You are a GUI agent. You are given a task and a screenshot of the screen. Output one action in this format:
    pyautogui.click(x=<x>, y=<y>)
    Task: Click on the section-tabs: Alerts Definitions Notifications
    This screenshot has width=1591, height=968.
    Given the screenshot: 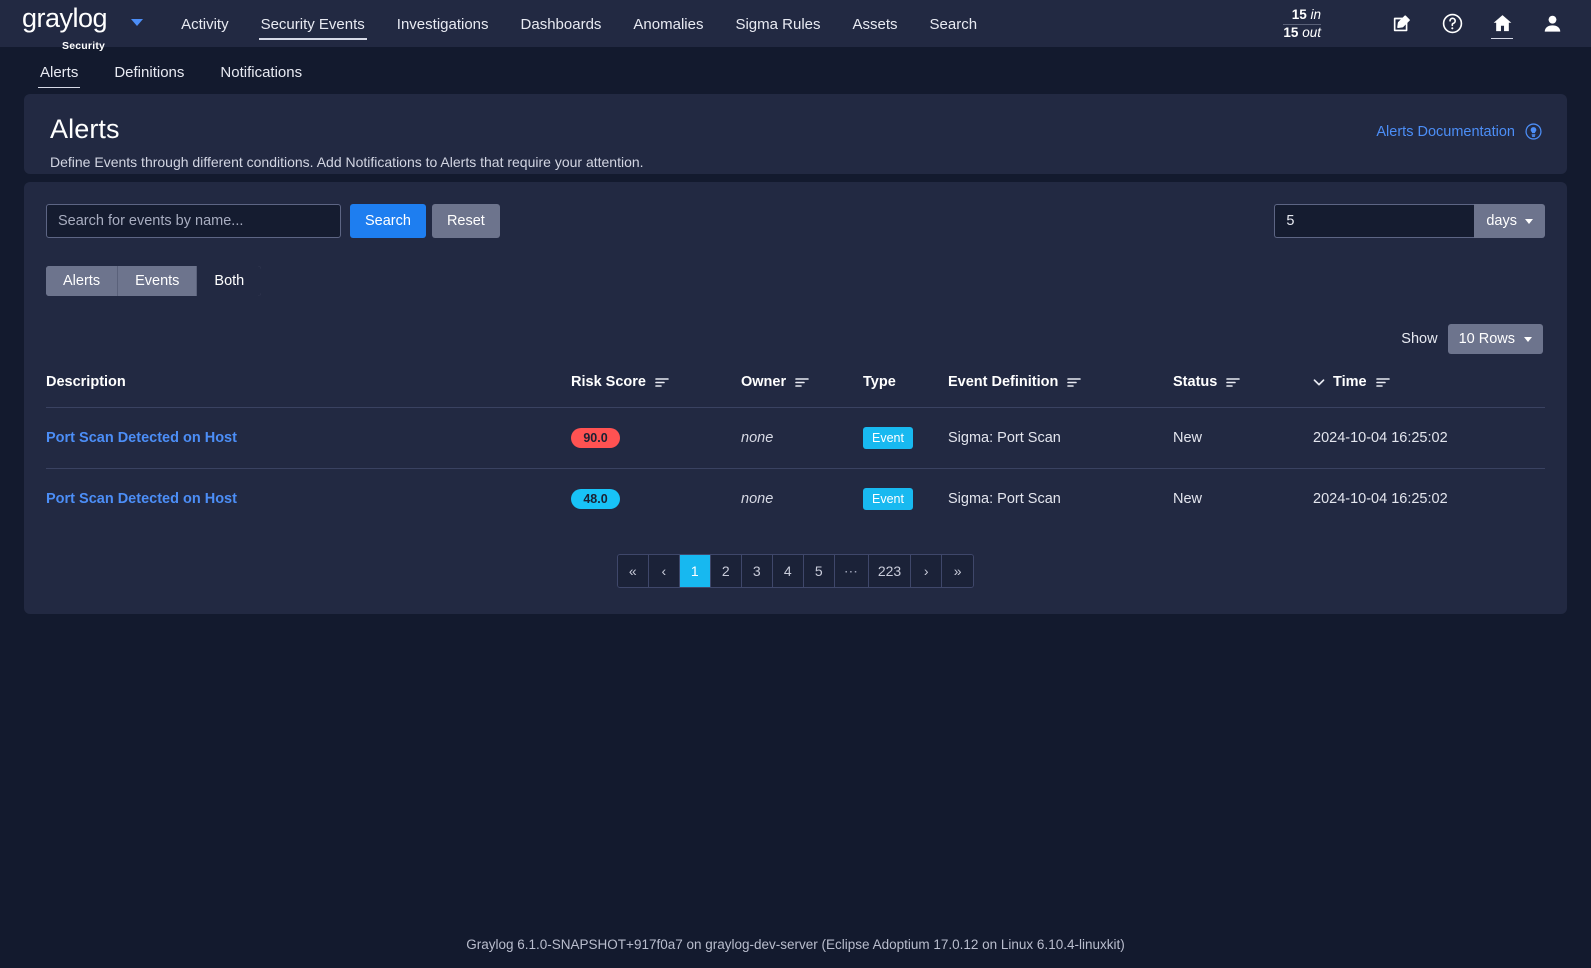 What is the action you would take?
    pyautogui.click(x=795, y=70)
    